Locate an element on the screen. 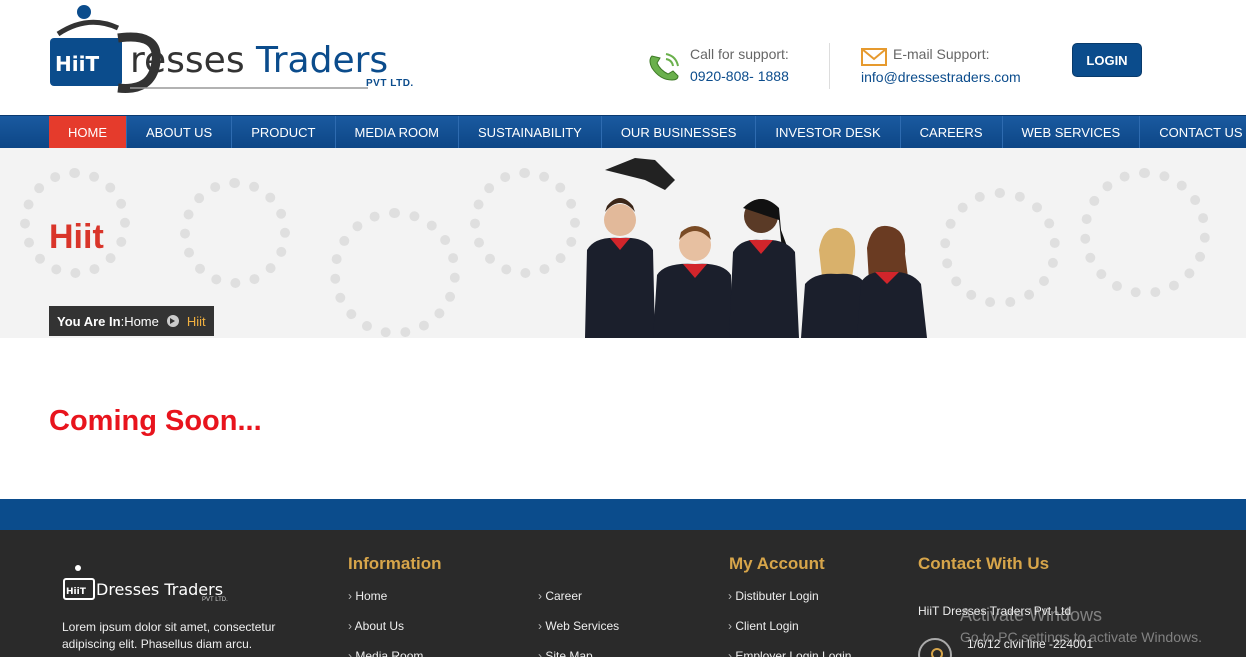  footer-heading-my-account: My Account is located at coordinates (777, 563).